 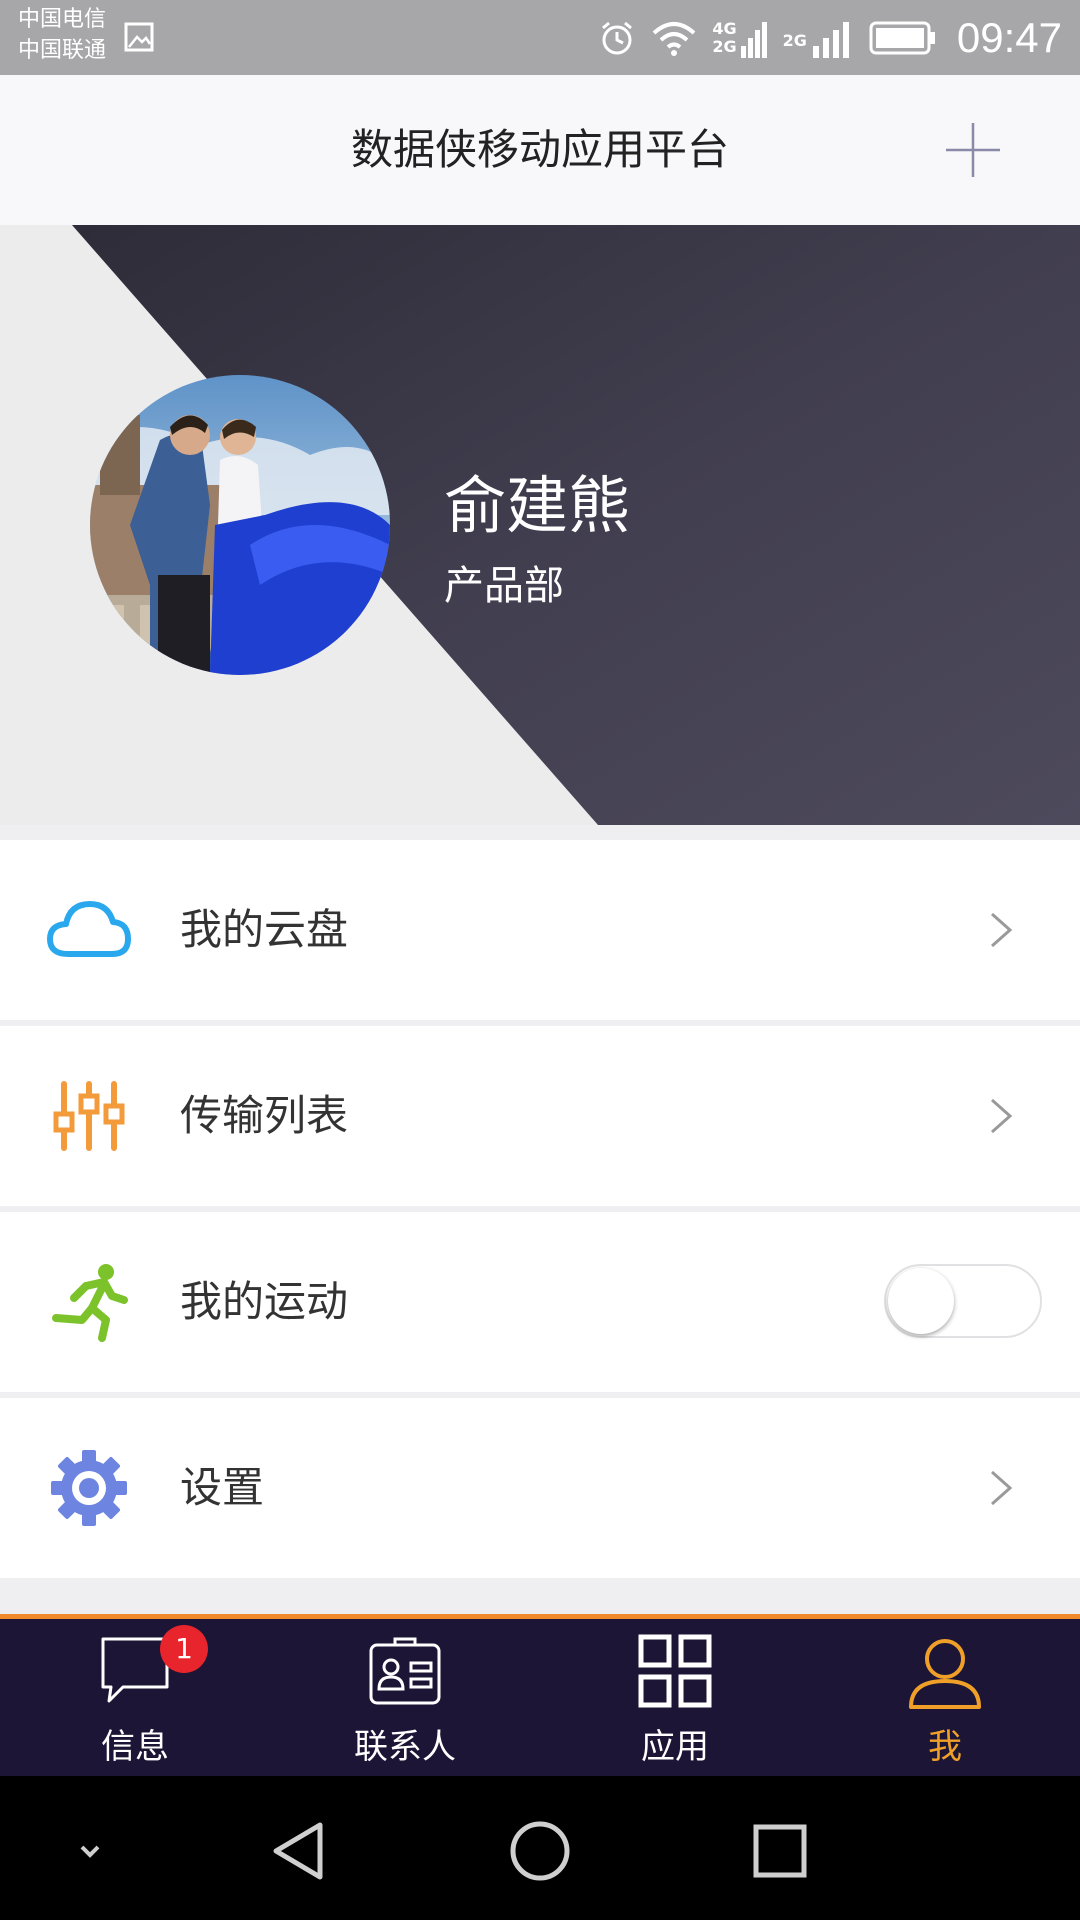 I want to click on network-2g-label: 2G, so click(x=724, y=46).